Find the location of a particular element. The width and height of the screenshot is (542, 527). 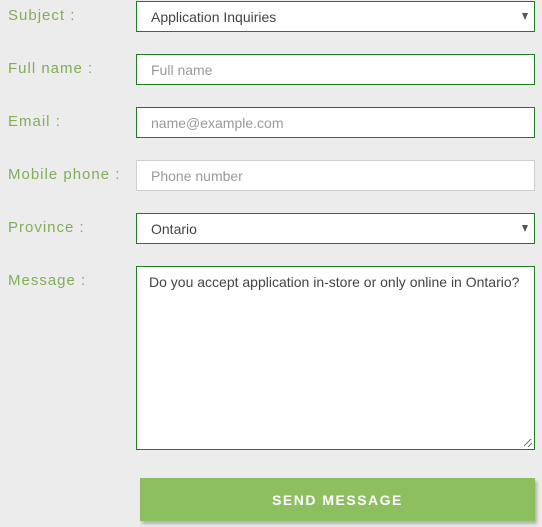

mobile-phone-placeholder: Phone number is located at coordinates (197, 176).